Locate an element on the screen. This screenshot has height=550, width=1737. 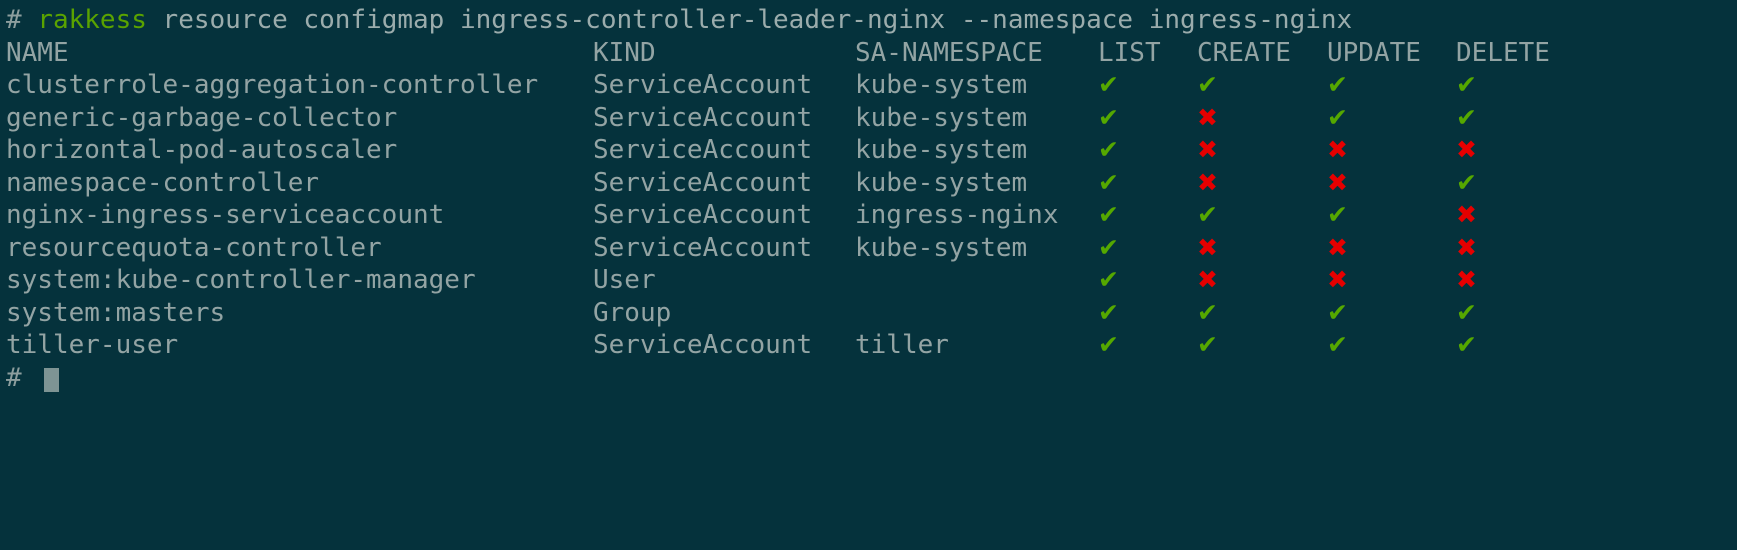
cell-name: system:kube-controller-manager is located at coordinates (241, 280).